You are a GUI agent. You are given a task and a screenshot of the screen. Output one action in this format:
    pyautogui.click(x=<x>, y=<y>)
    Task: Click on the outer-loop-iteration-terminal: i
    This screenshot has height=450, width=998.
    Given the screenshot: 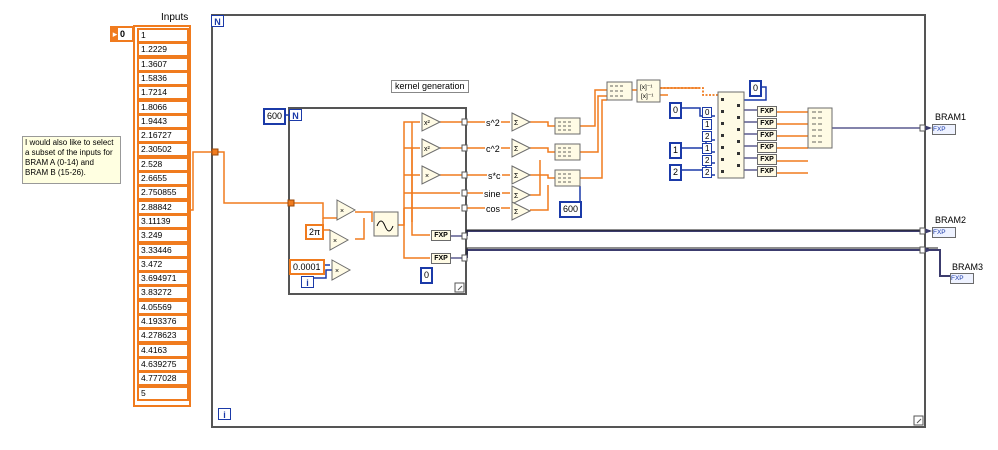 What is the action you would take?
    pyautogui.click(x=224, y=414)
    